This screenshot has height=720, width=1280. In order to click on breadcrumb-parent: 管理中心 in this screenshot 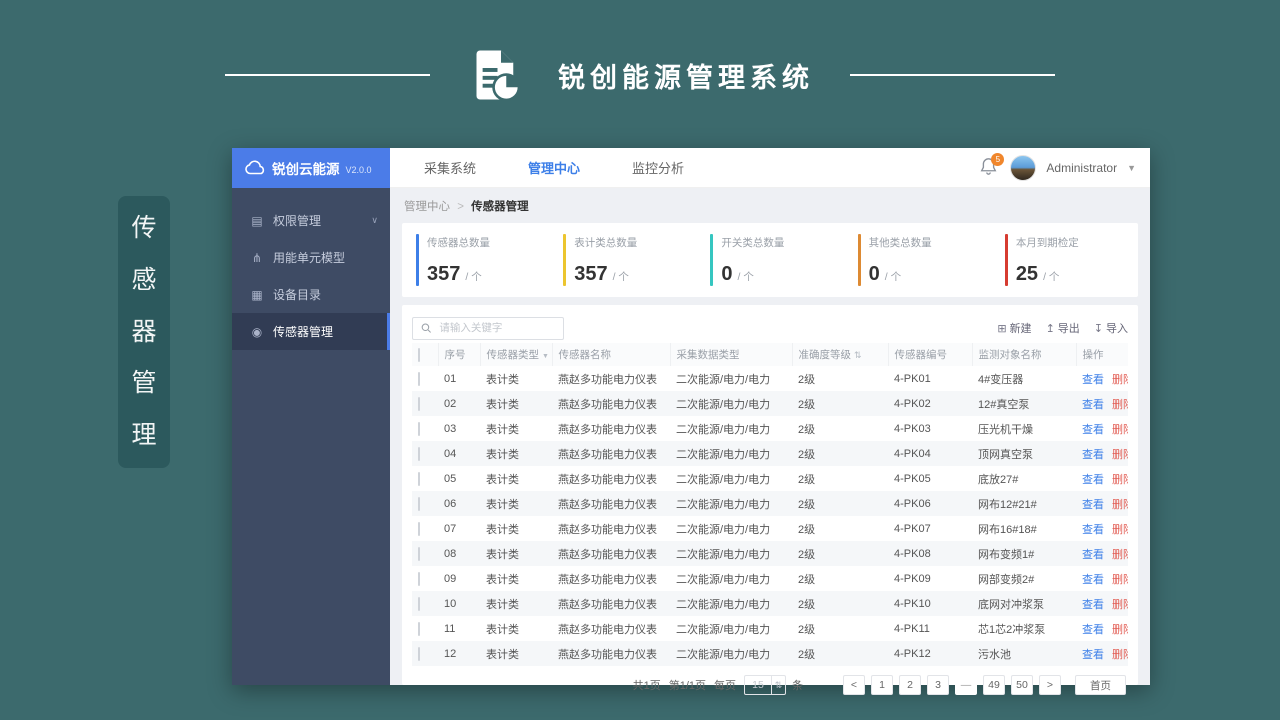, I will do `click(427, 207)`.